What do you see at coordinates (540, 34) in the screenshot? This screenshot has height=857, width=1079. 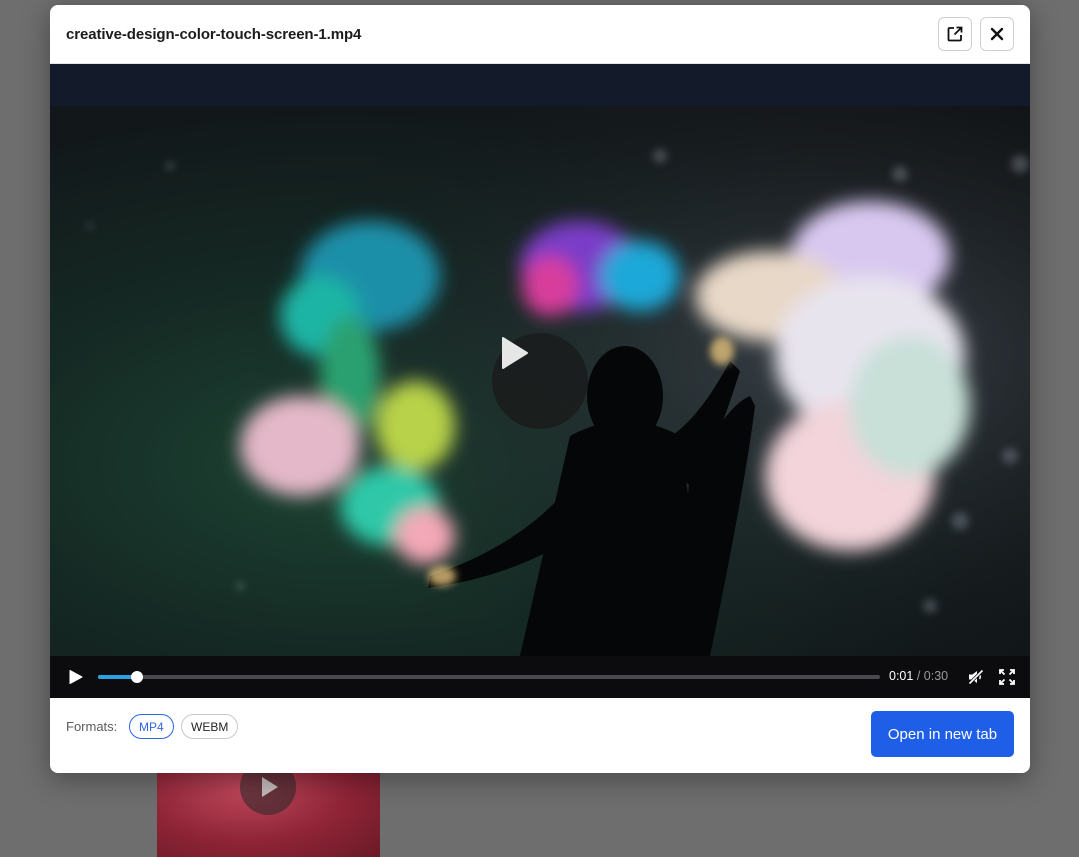 I see `modal-header: creative-design-color-touch-screen-1.mp4` at bounding box center [540, 34].